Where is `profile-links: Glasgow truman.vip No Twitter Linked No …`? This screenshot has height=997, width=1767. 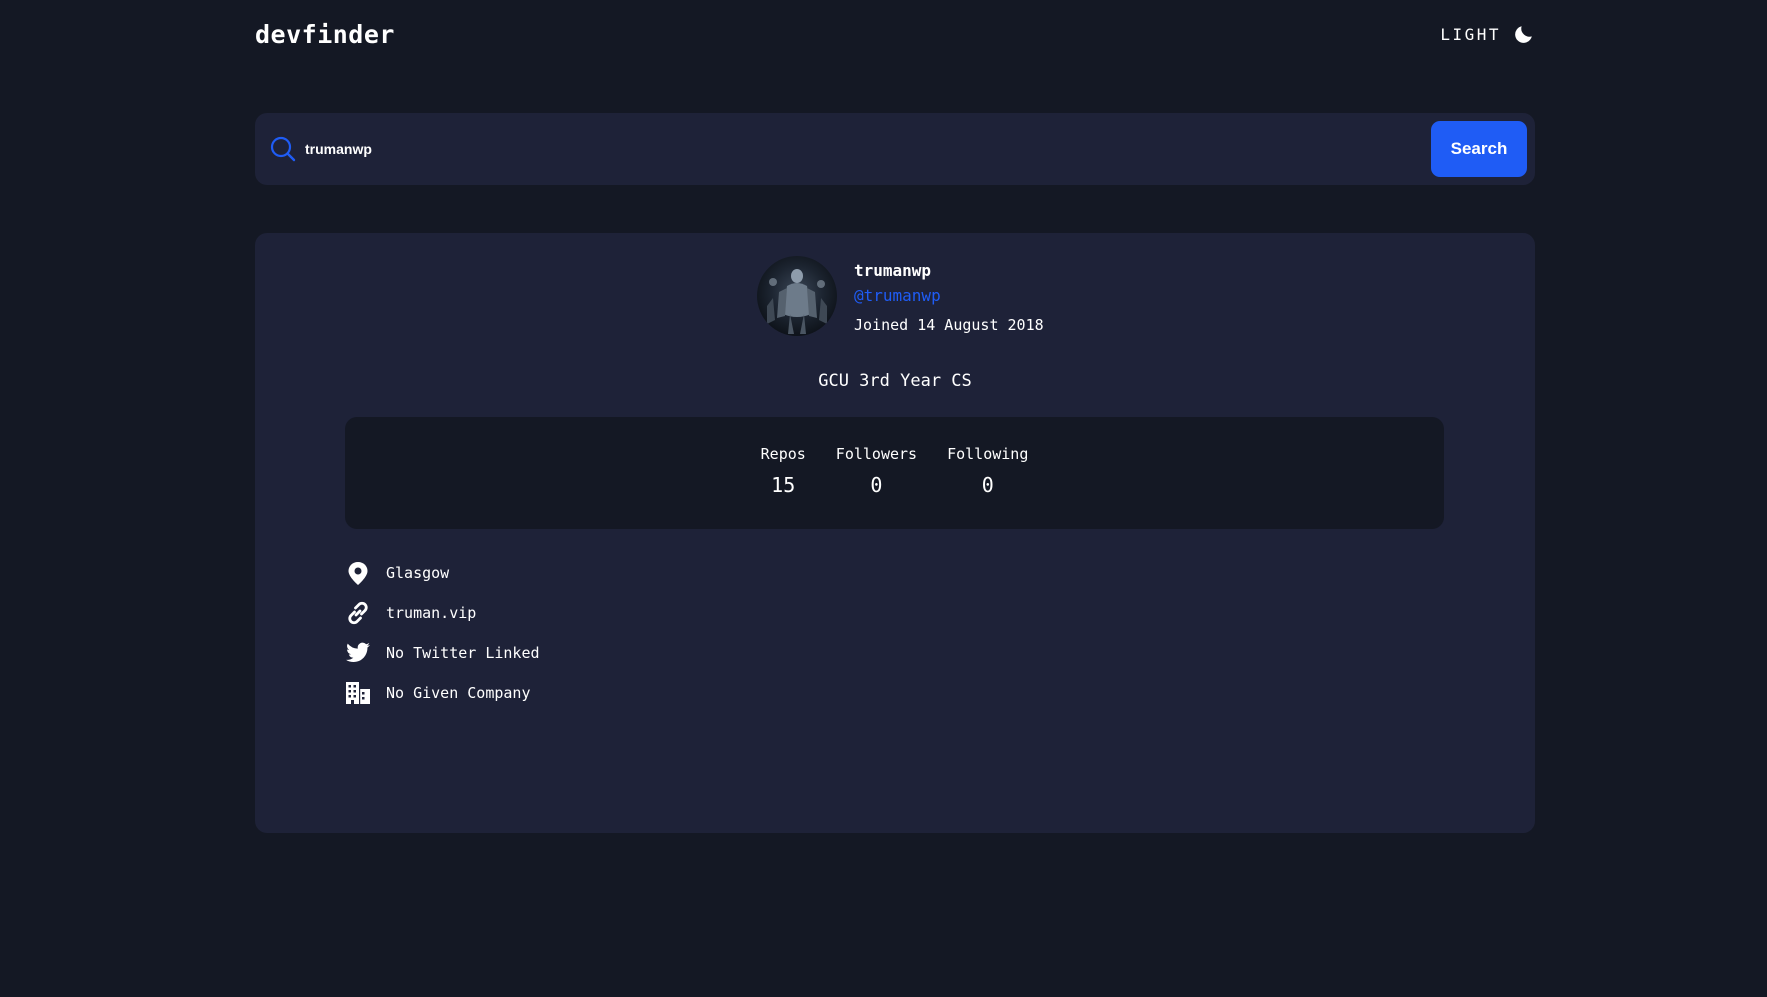
profile-links: Glasgow truman.vip No Twitter Linked No … is located at coordinates (442, 633).